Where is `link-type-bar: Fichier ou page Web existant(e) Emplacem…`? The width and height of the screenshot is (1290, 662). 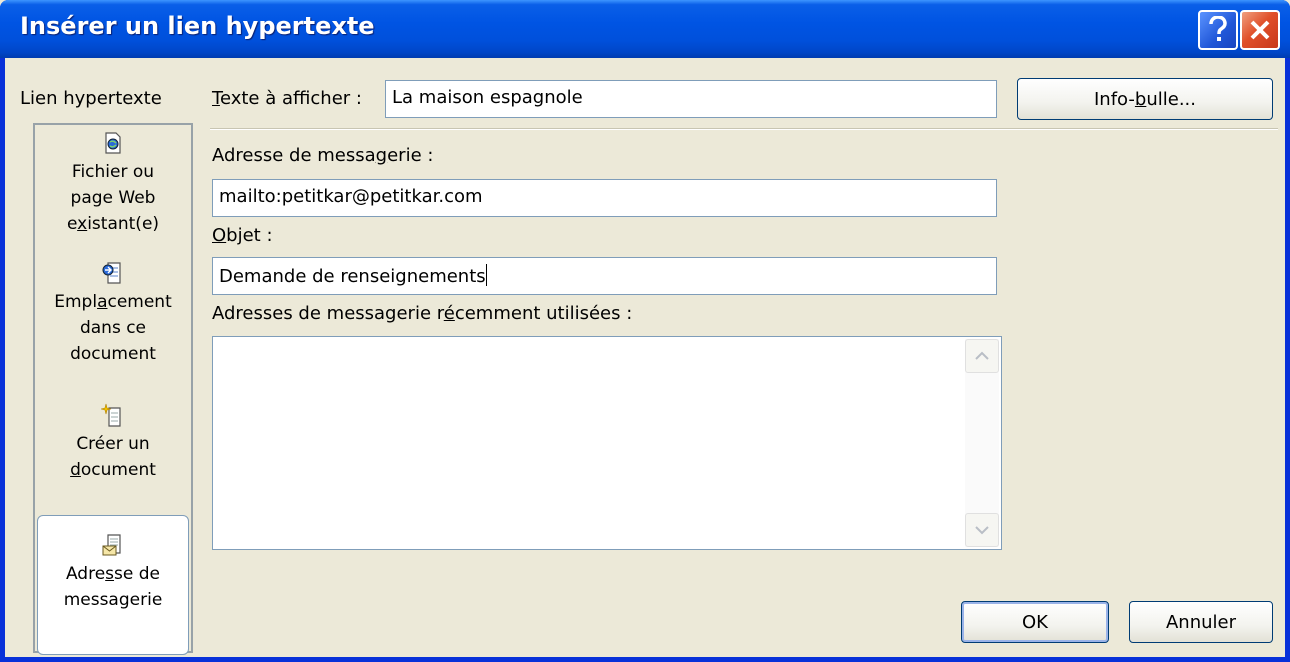
link-type-bar: Fichier ou page Web existant(e) Emplacem… is located at coordinates (113, 389).